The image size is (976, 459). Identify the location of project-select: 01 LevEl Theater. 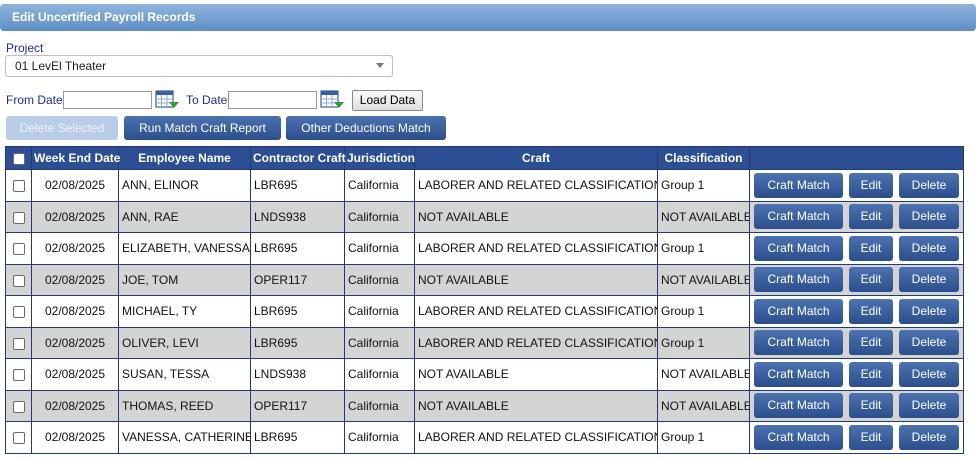
(199, 66).